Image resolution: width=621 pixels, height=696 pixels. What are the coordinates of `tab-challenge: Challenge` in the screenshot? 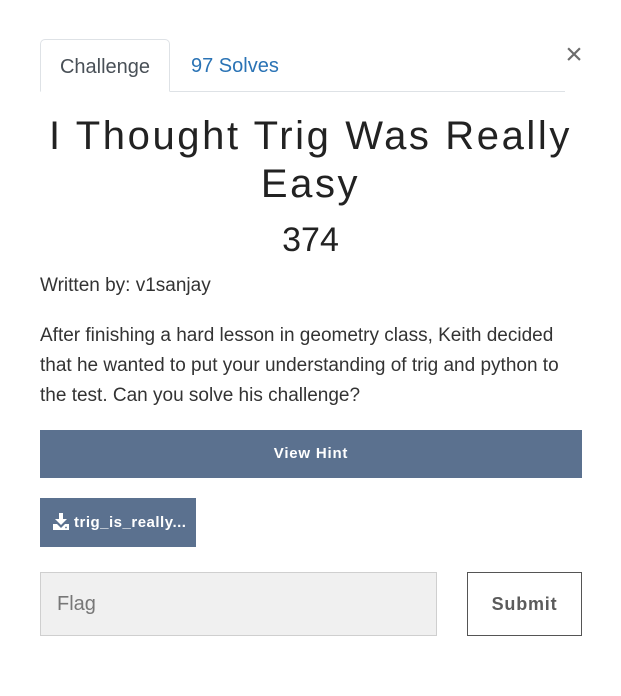 It's located at (105, 65).